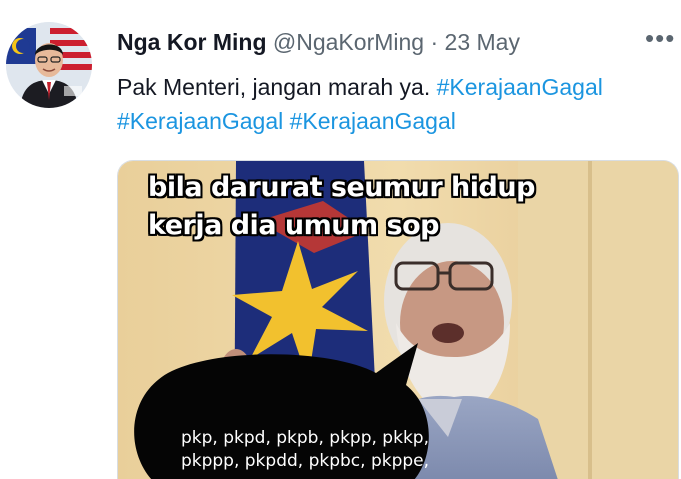 This screenshot has width=681, height=479. I want to click on meme-caption-line: bila darurat seumur hidup, so click(341, 187).